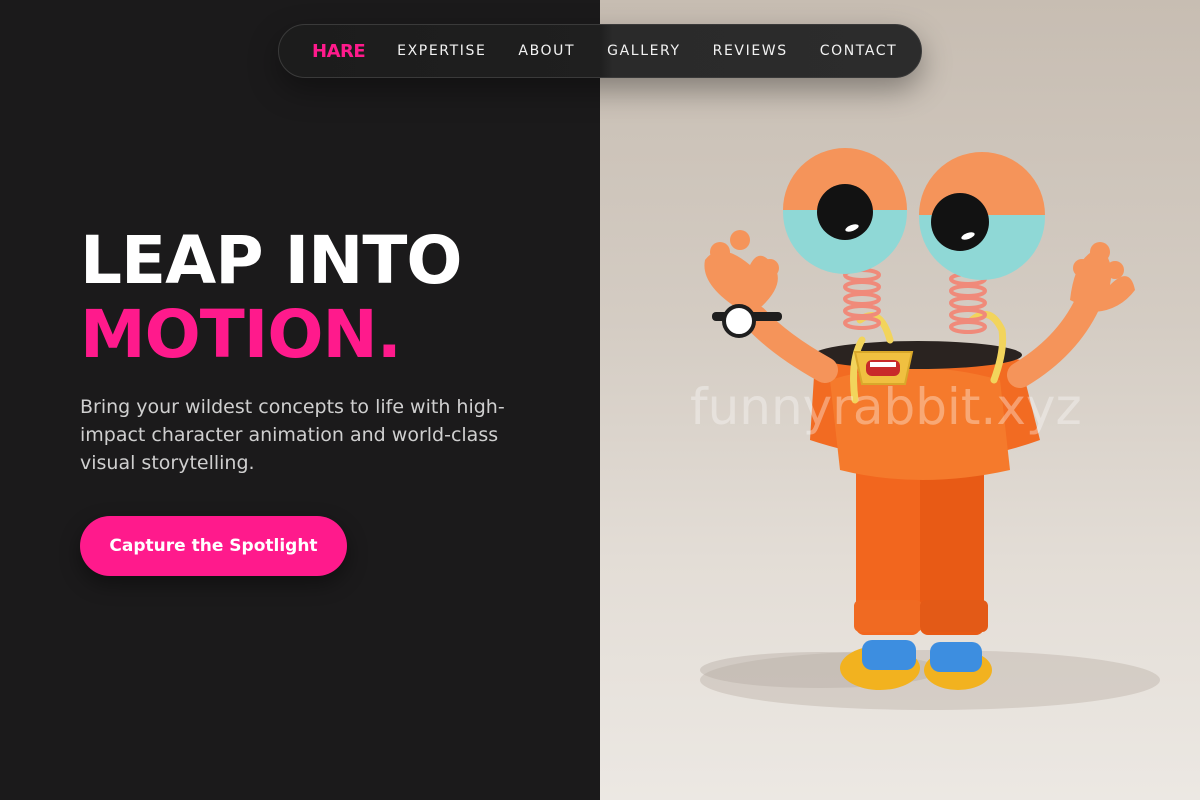 This screenshot has height=800, width=1200. Describe the element at coordinates (643, 51) in the screenshot. I see `nav-link-gallery: GALLERY` at that location.